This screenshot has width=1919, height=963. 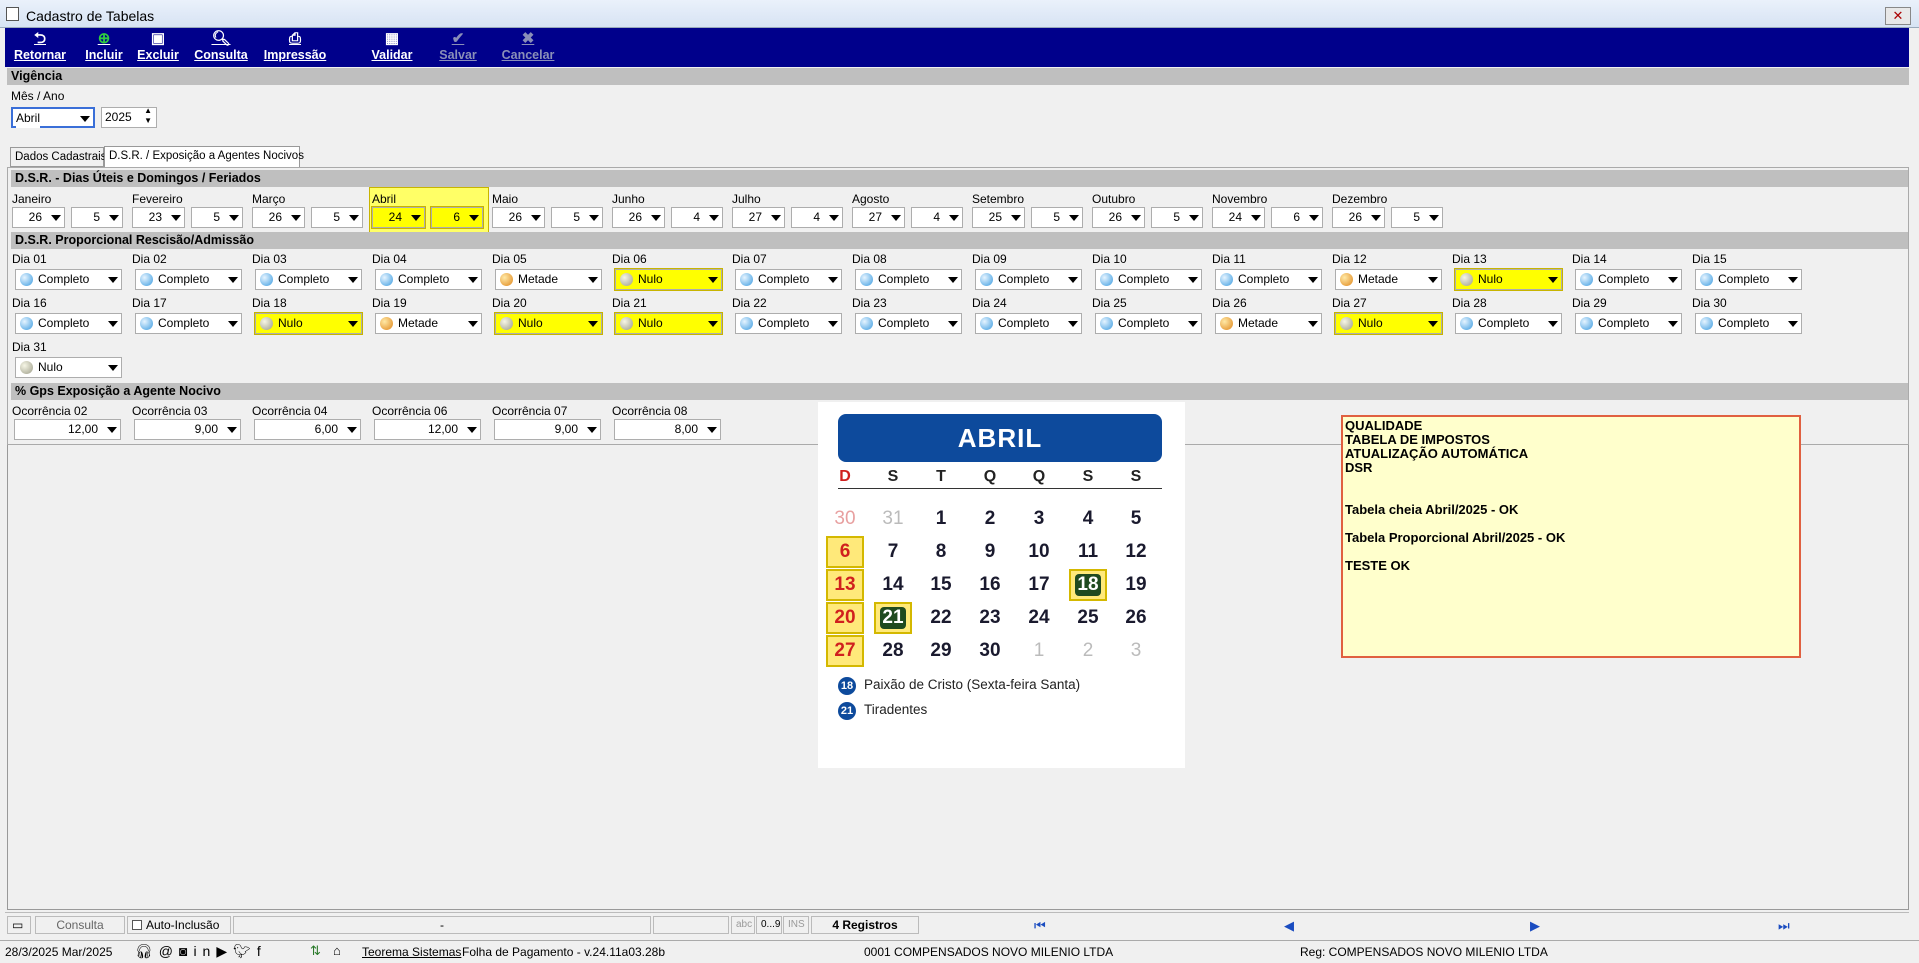 What do you see at coordinates (1136, 617) in the screenshot?
I see `calendar-day: 26` at bounding box center [1136, 617].